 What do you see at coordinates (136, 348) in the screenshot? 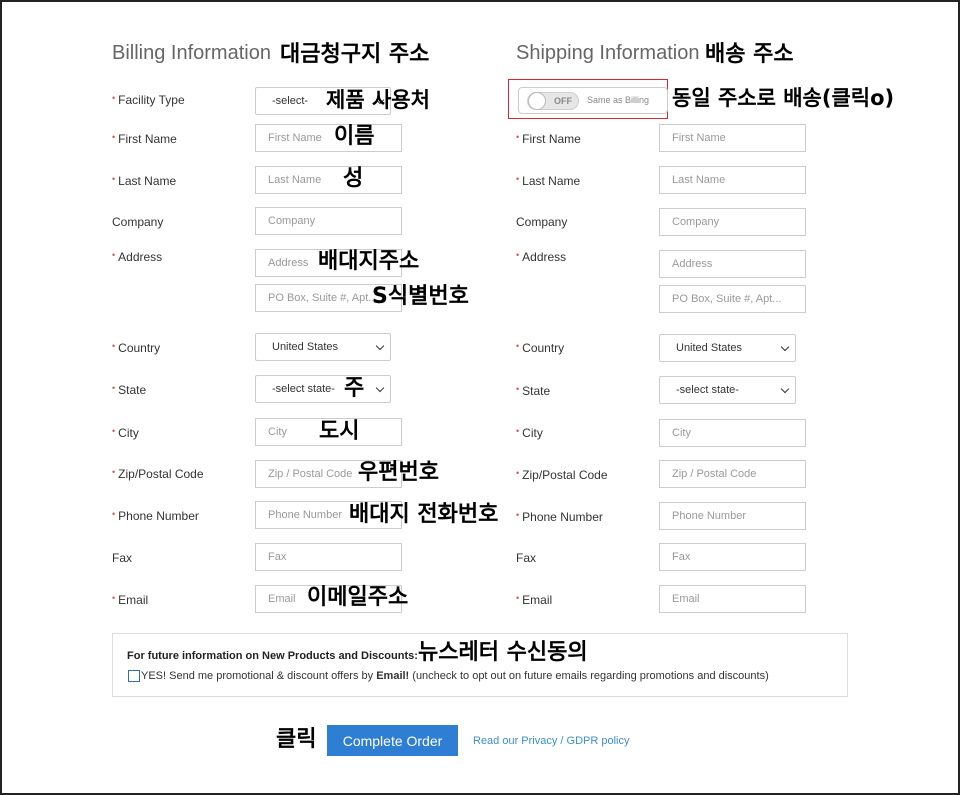
I see `billing-country-label: • Country` at bounding box center [136, 348].